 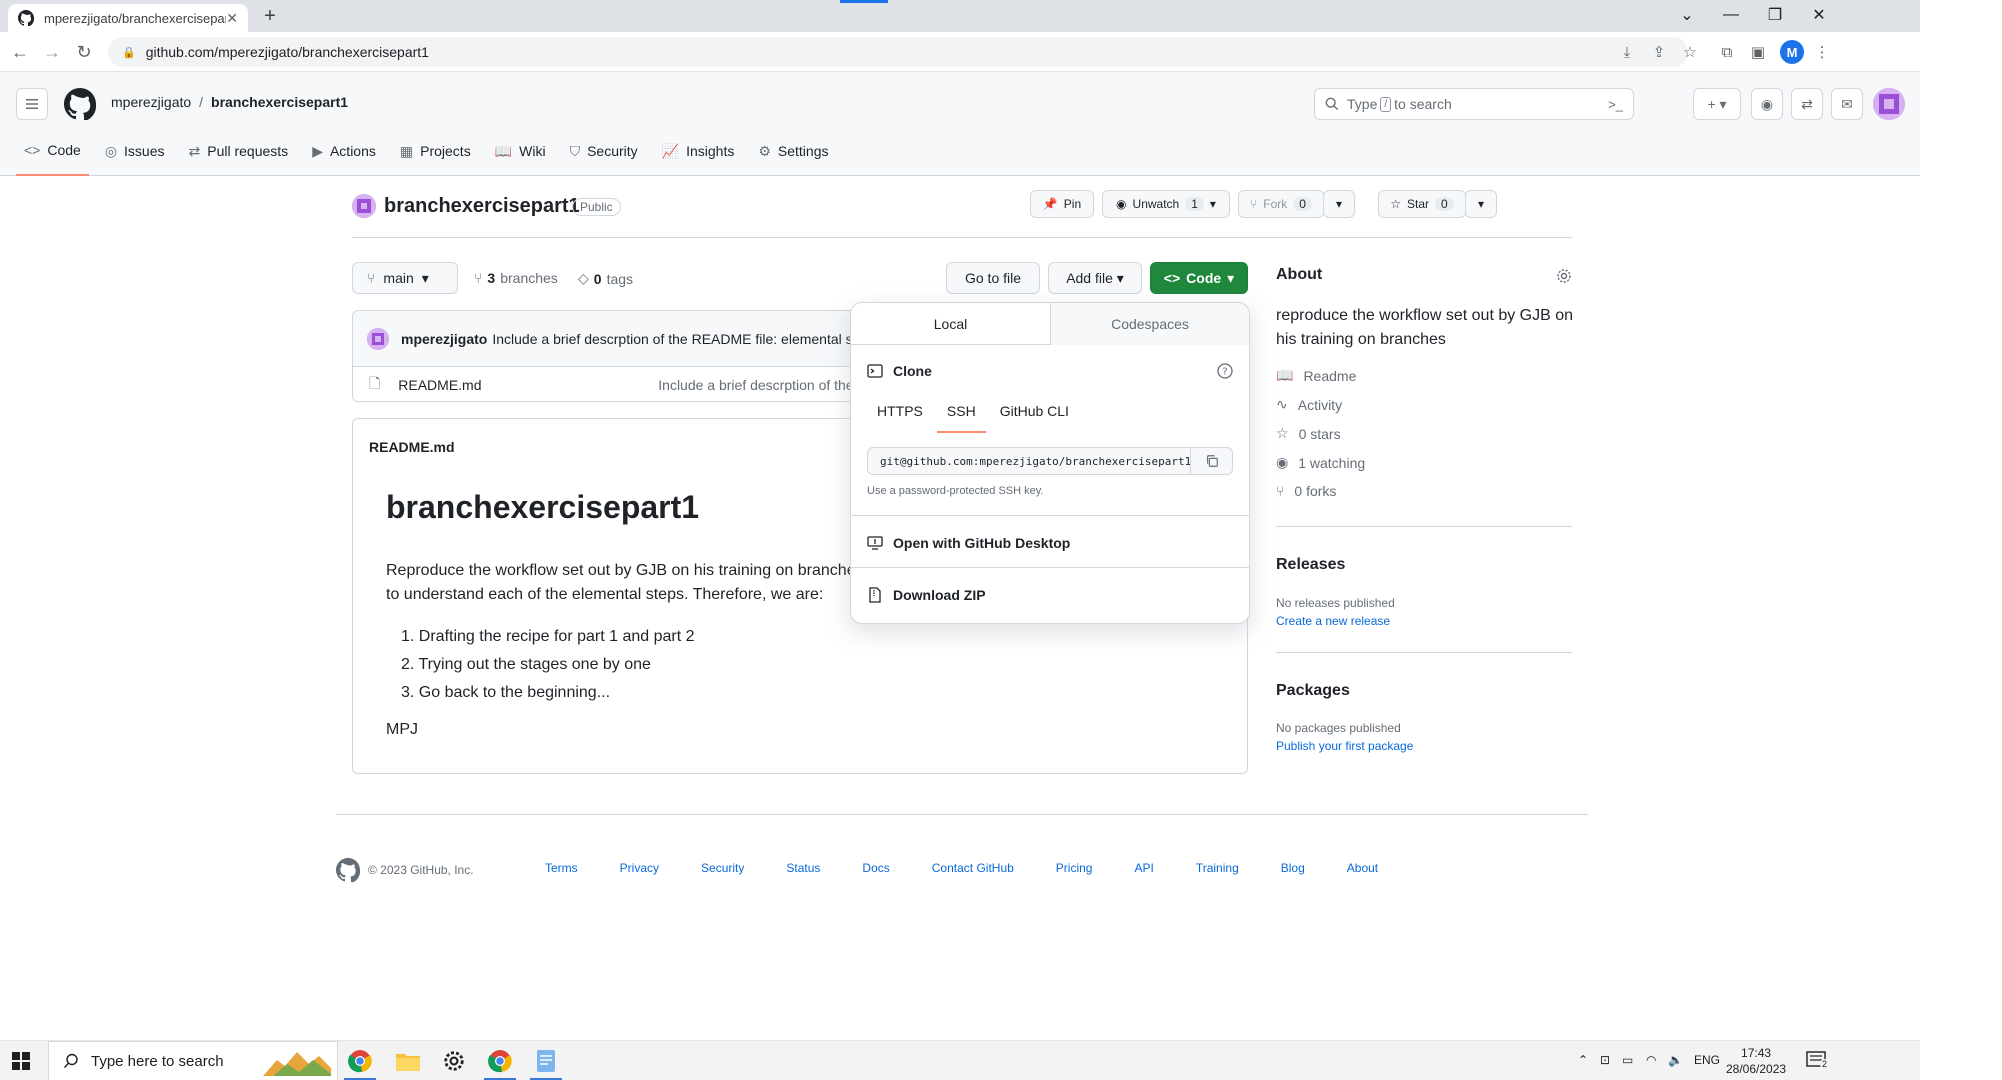 What do you see at coordinates (950, 324) in the screenshot?
I see `tab-local: Local` at bounding box center [950, 324].